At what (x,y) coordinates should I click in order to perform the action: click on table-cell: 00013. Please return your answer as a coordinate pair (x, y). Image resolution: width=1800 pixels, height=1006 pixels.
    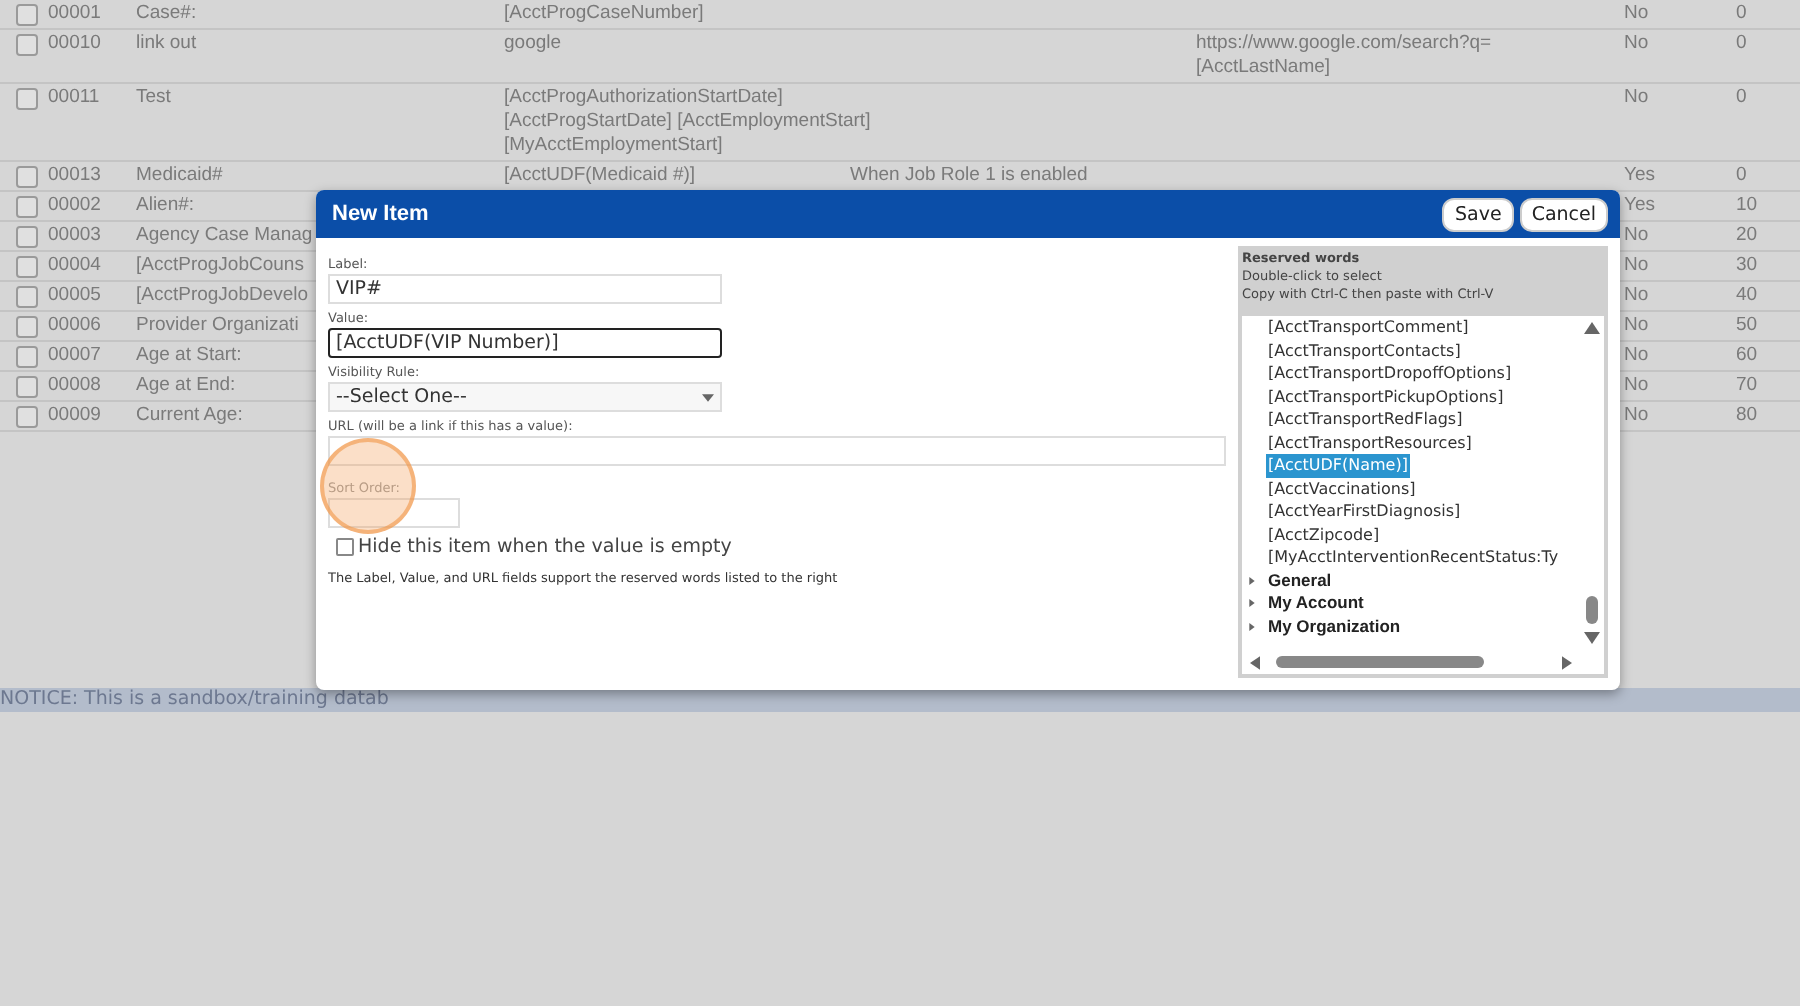
    Looking at the image, I should click on (74, 176).